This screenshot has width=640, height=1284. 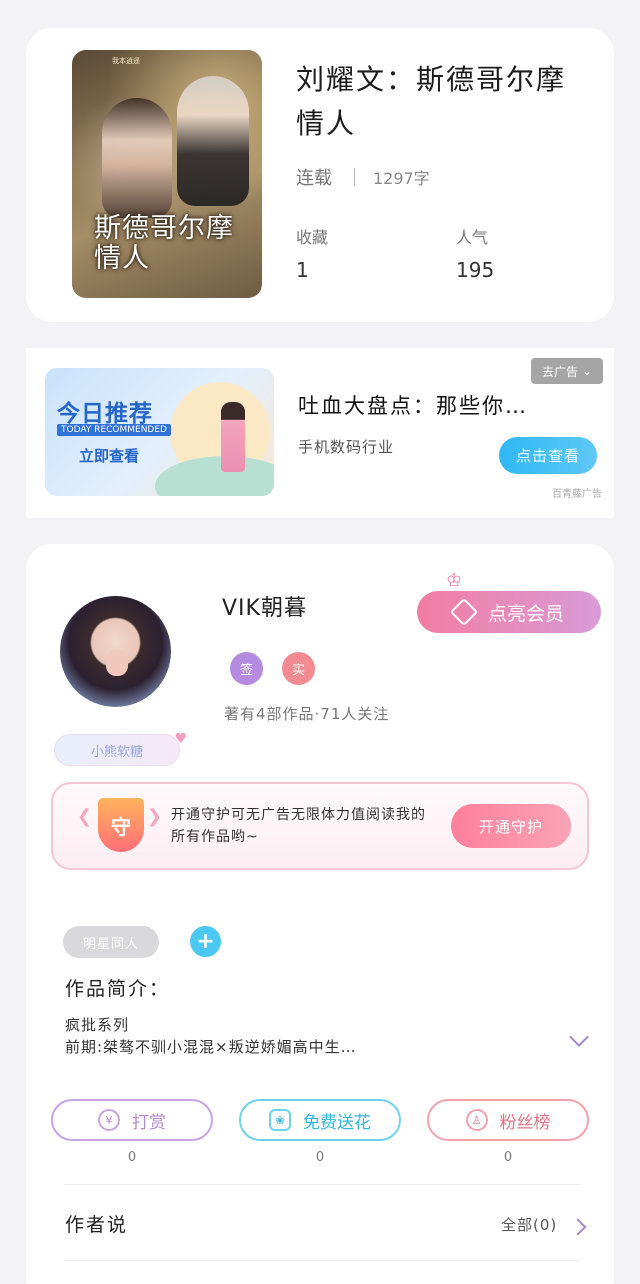 I want to click on banner-hill, so click(x=214, y=476).